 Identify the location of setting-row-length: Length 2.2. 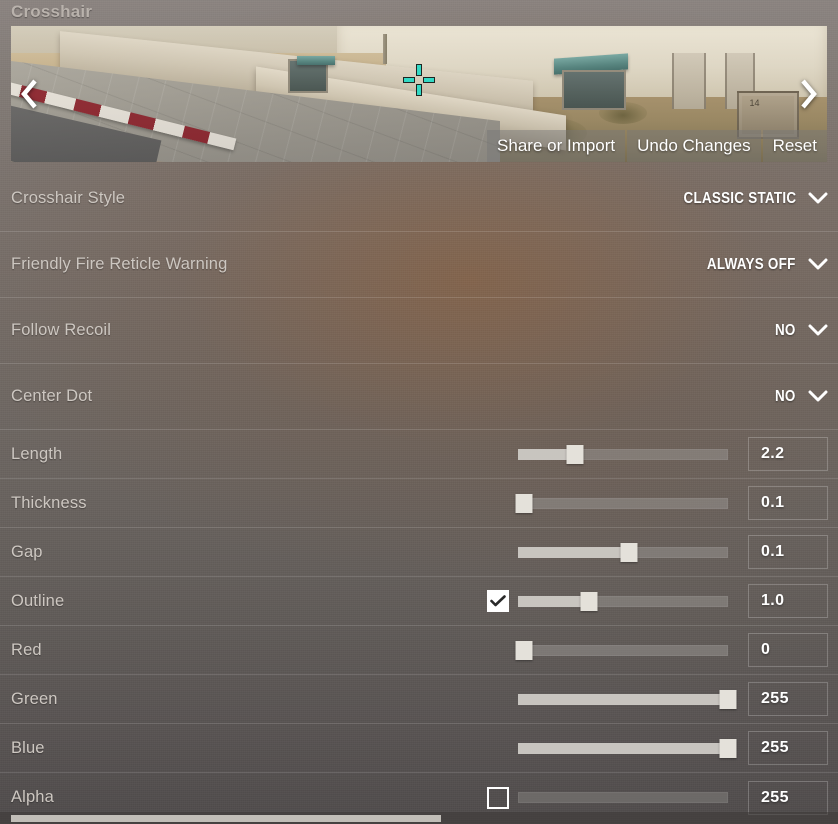
(419, 454).